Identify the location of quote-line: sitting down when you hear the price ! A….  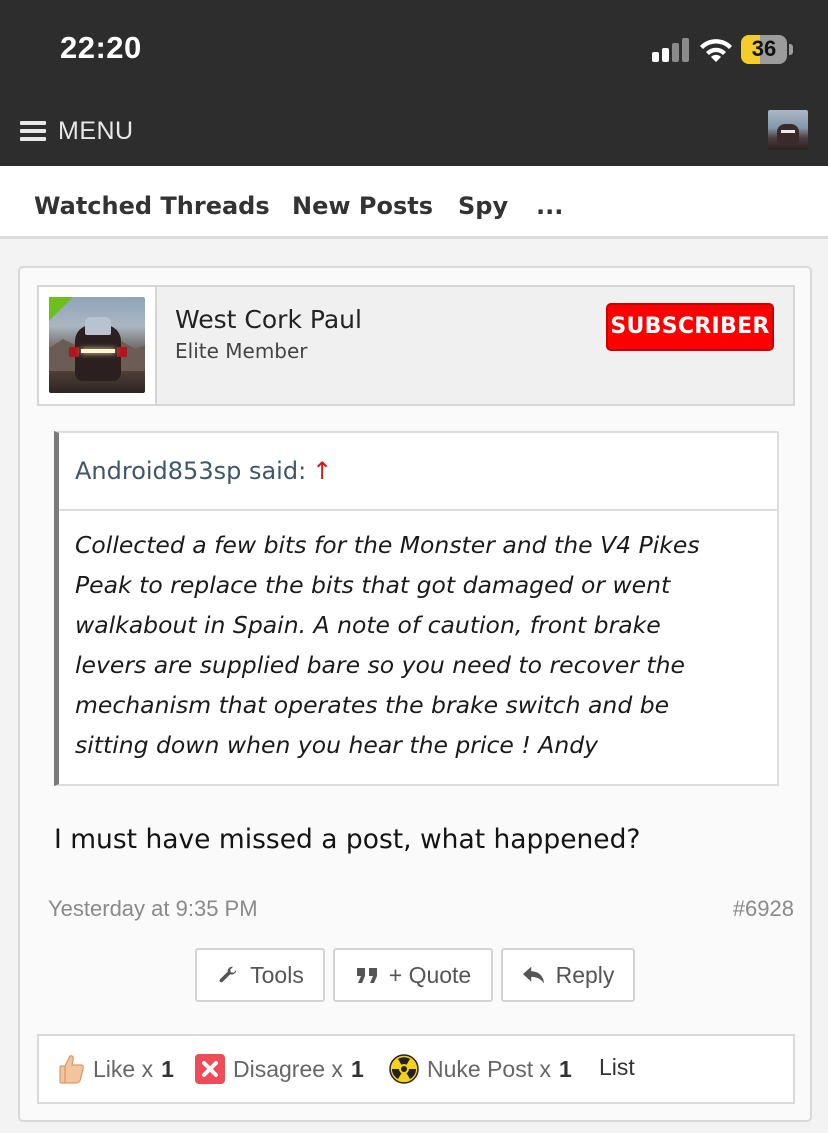
(337, 745).